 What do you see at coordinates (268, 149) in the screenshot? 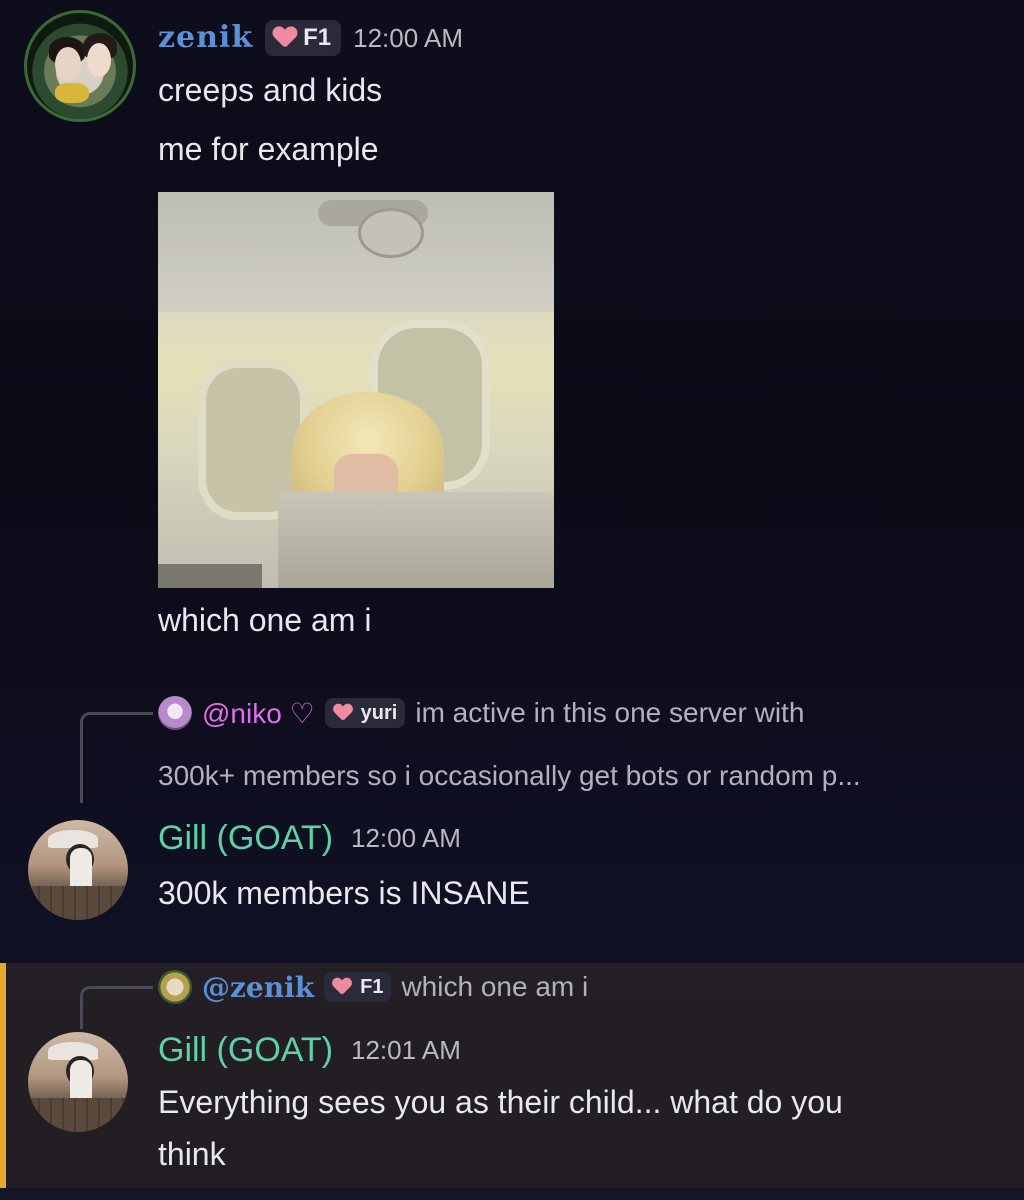
I see `message-text: me for example` at bounding box center [268, 149].